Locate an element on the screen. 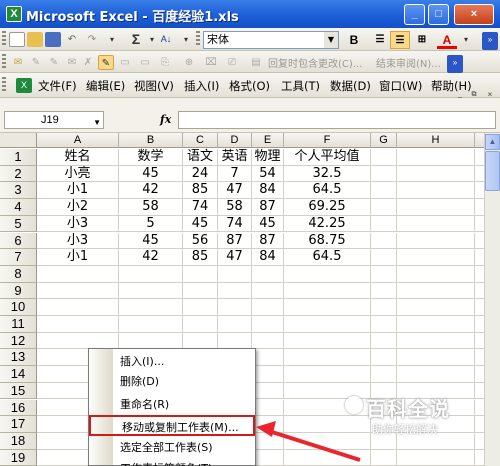 Image resolution: width=500 pixels, height=466 pixels. menu-file: 文件(F) is located at coordinates (57, 86).